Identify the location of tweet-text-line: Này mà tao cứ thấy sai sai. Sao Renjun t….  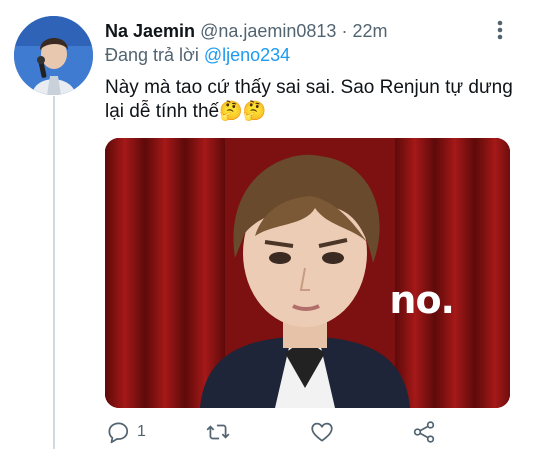
(309, 87).